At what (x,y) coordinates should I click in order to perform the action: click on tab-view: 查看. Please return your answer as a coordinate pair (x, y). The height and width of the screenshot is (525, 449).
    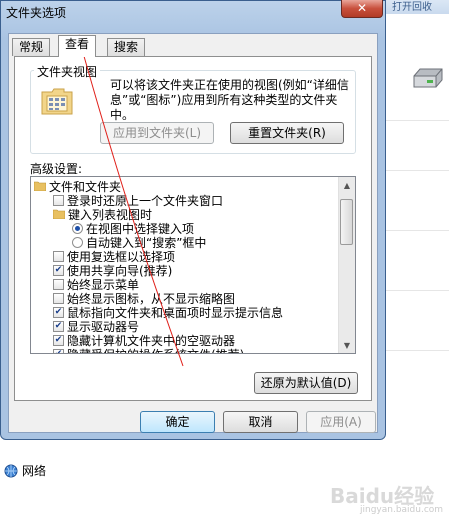
    Looking at the image, I should click on (77, 46).